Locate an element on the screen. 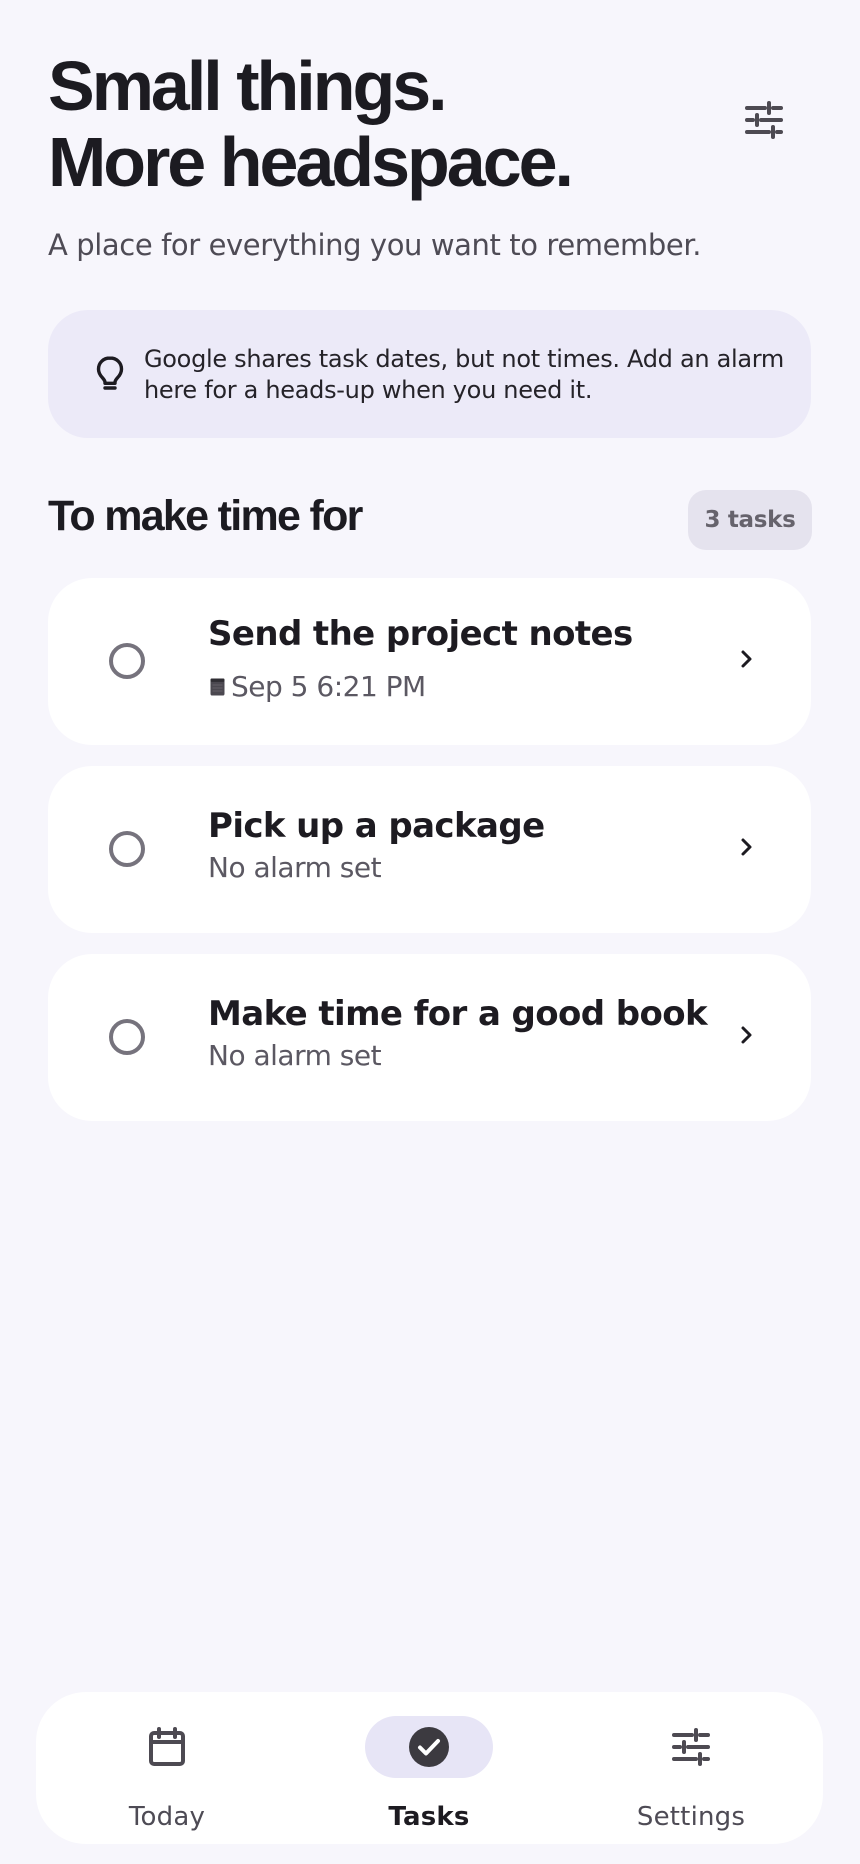  page-title: Small things. More headspace. is located at coordinates (398, 124).